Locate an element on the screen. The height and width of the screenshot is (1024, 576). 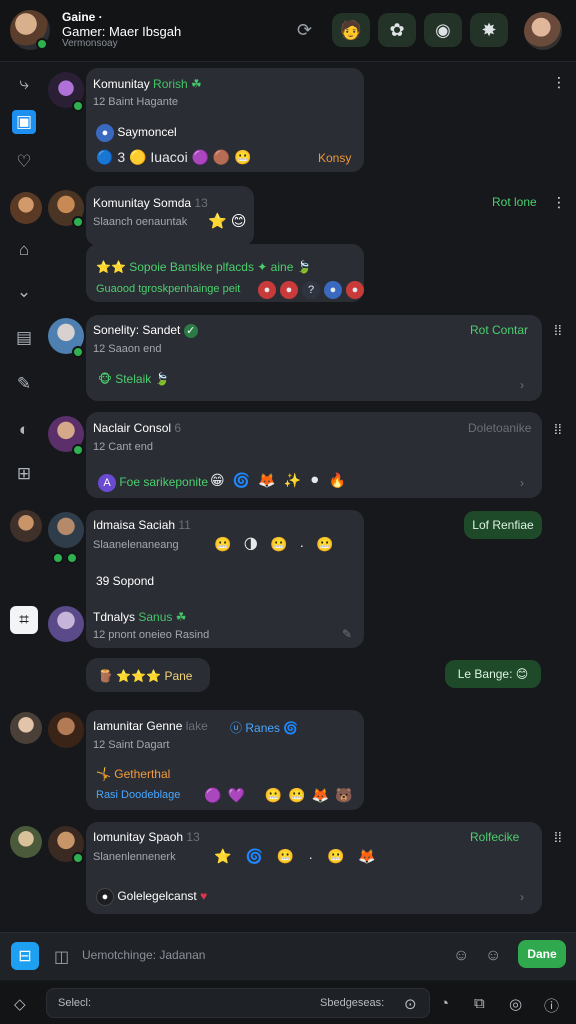
app-shortcut-icon: ⌗ is located at coordinates (24, 620).